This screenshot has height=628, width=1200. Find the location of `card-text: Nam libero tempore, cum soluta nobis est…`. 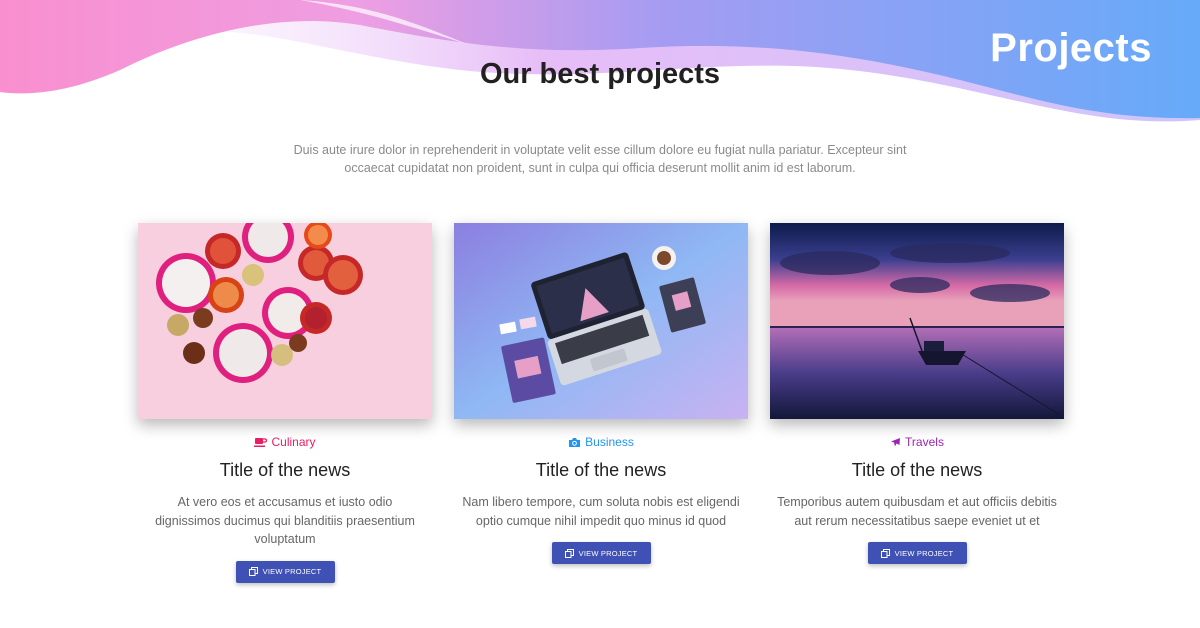

card-text: Nam libero tempore, cum soluta nobis est… is located at coordinates (601, 511).